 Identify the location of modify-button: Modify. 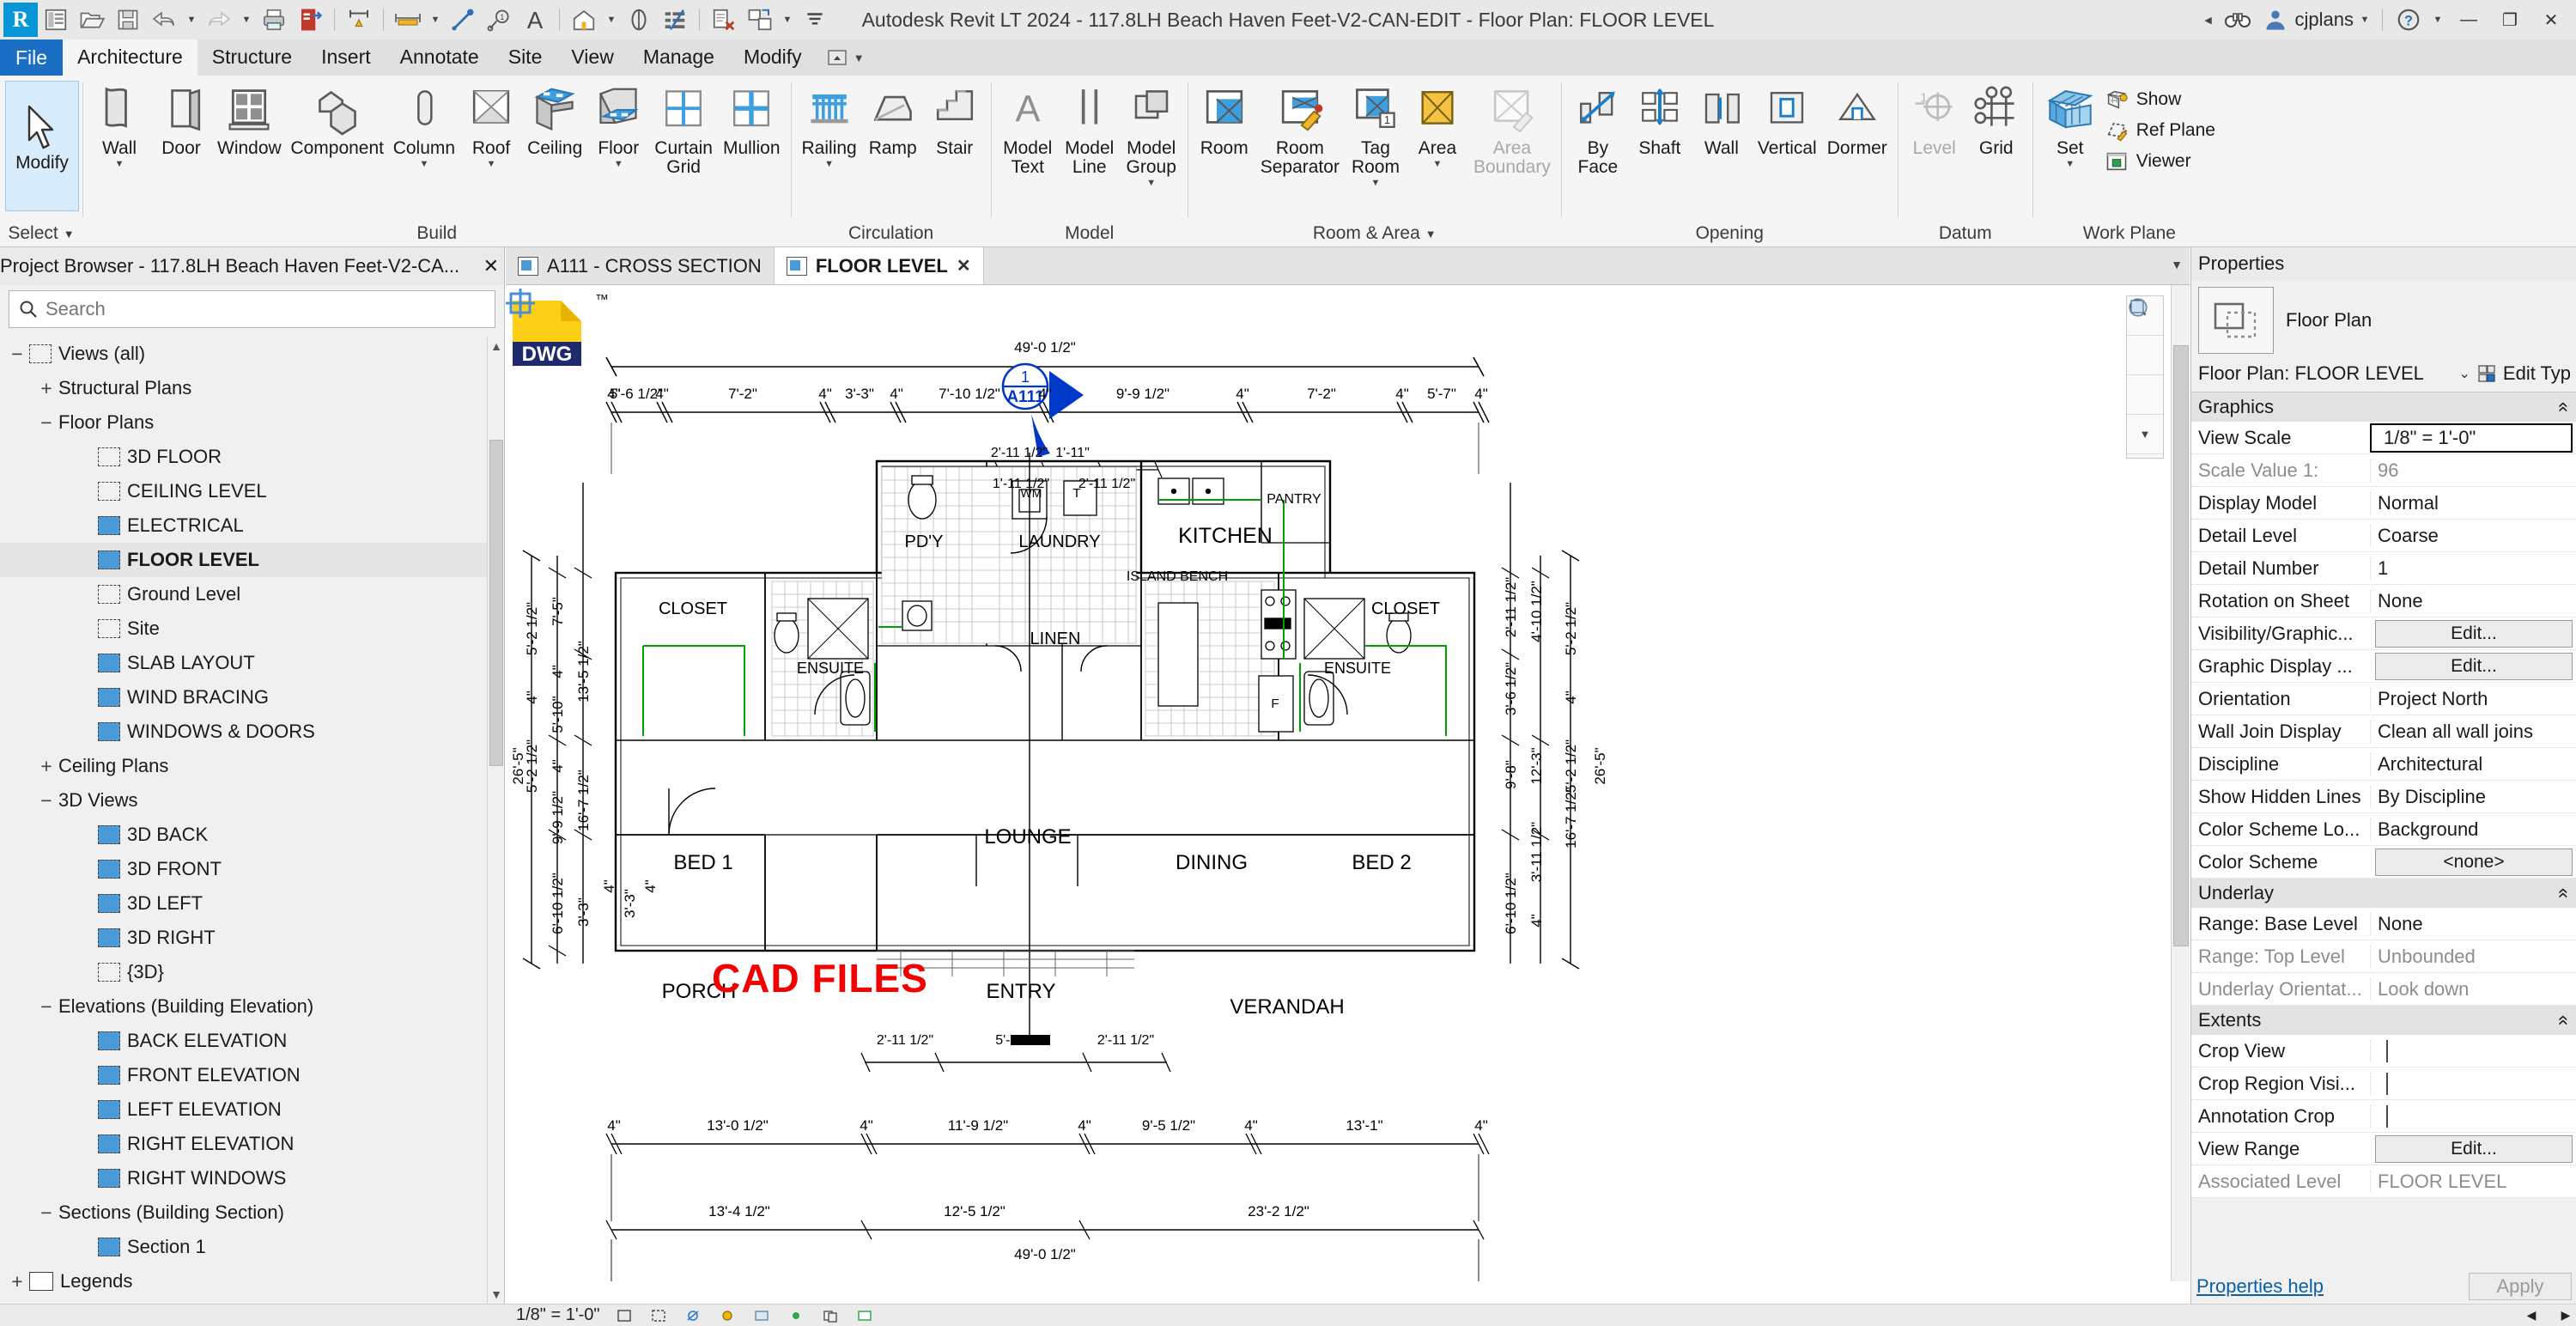
(42, 146).